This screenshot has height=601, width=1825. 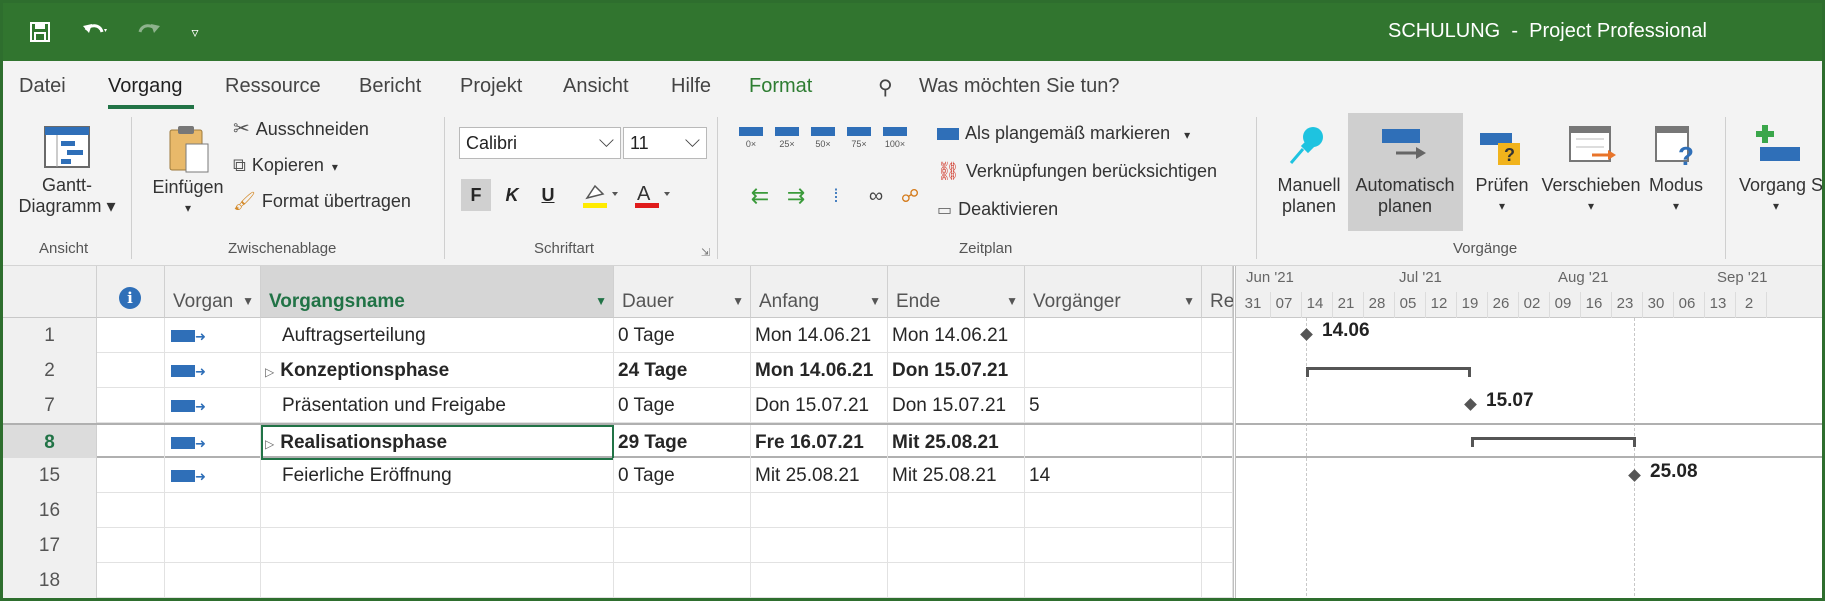 I want to click on predecessors-cell: 5, so click(x=1113, y=405).